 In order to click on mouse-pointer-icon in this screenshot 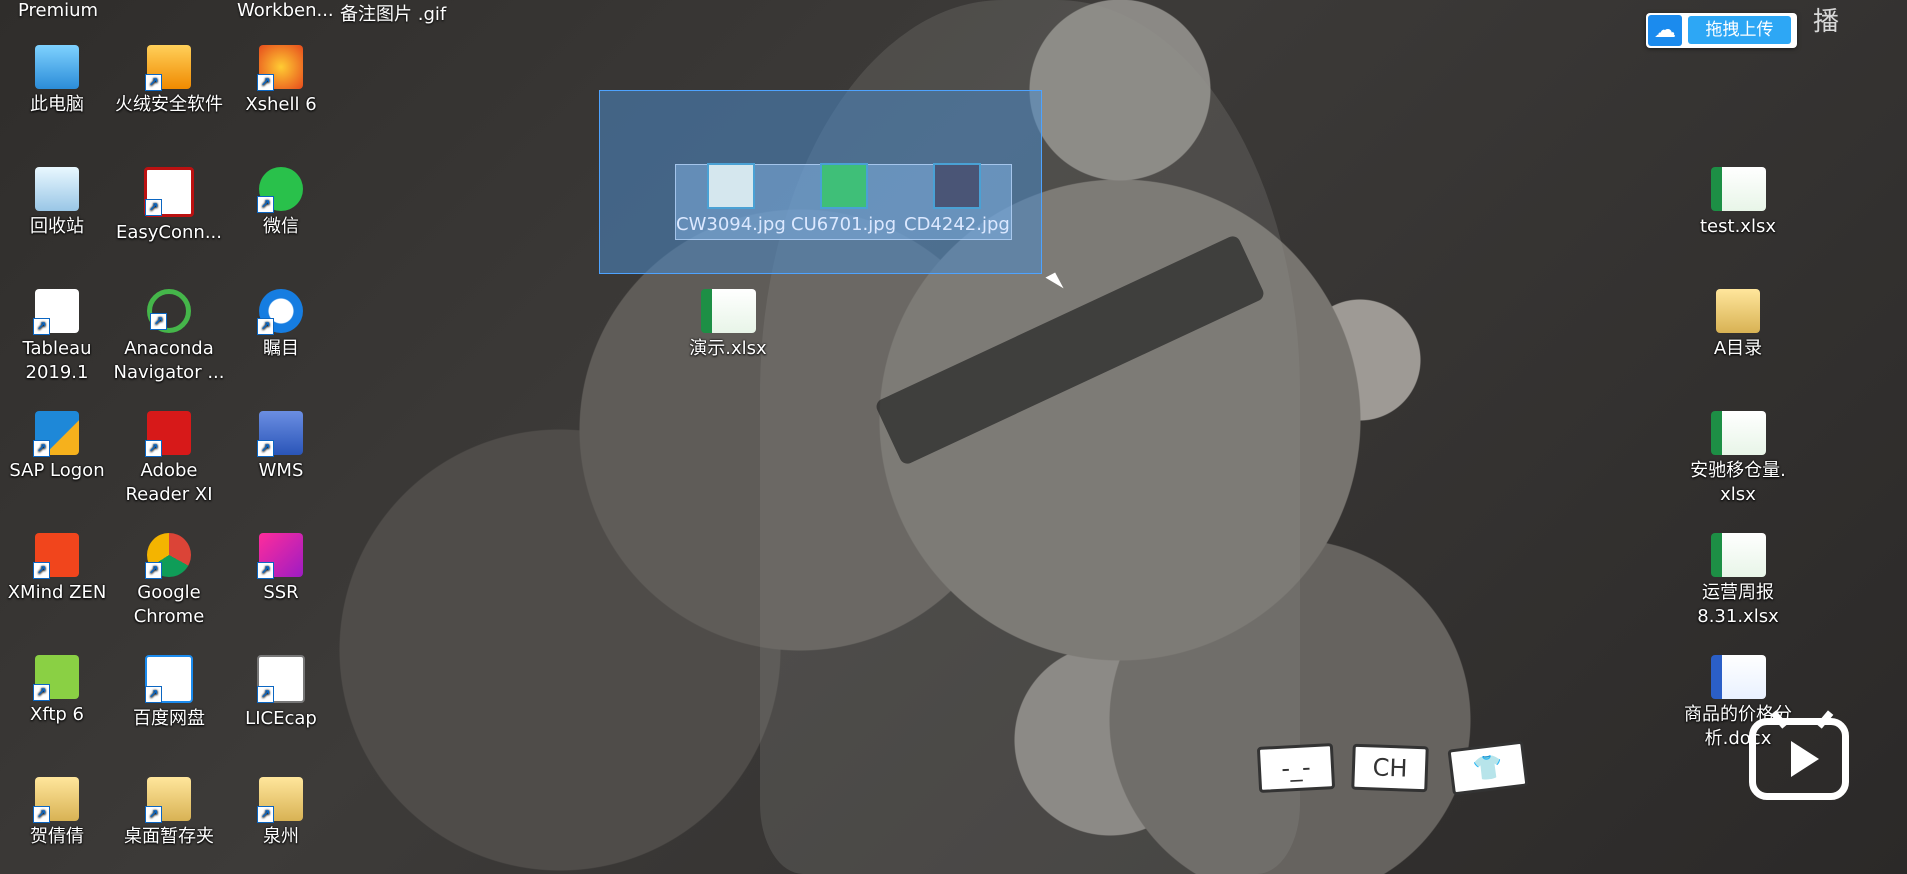, I will do `click(1054, 283)`.